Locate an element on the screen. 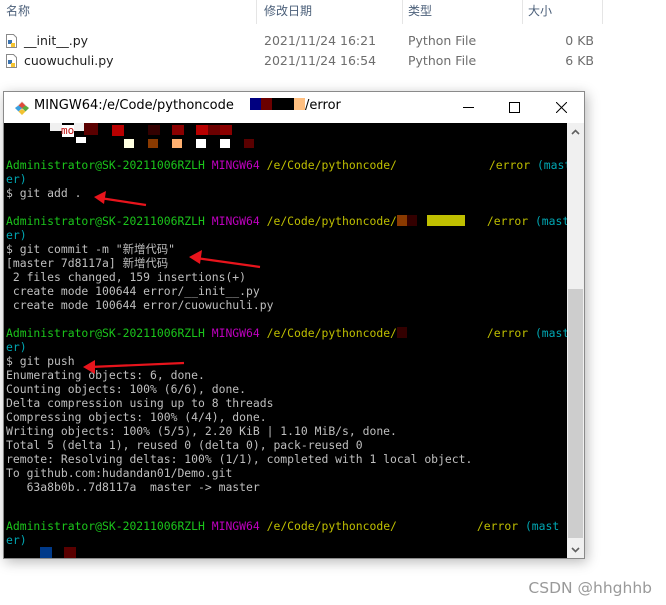 This screenshot has width=666, height=605. file-name: __init__.py is located at coordinates (56, 40).